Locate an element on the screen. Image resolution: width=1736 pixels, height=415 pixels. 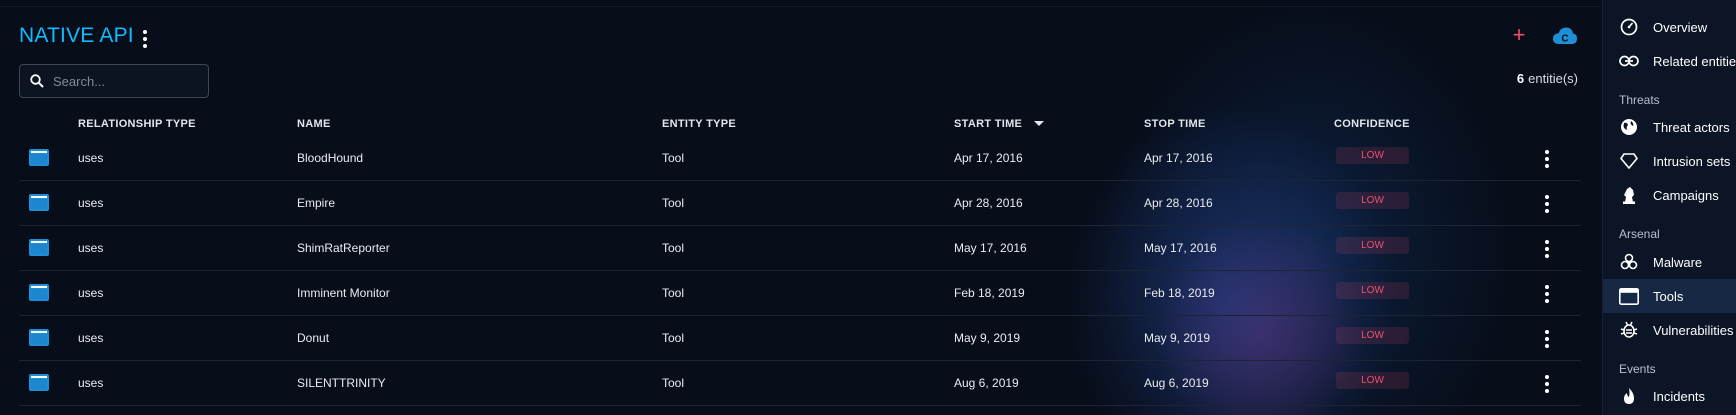
nav-intrusion-sets: Intrusion sets is located at coordinates (1669, 161).